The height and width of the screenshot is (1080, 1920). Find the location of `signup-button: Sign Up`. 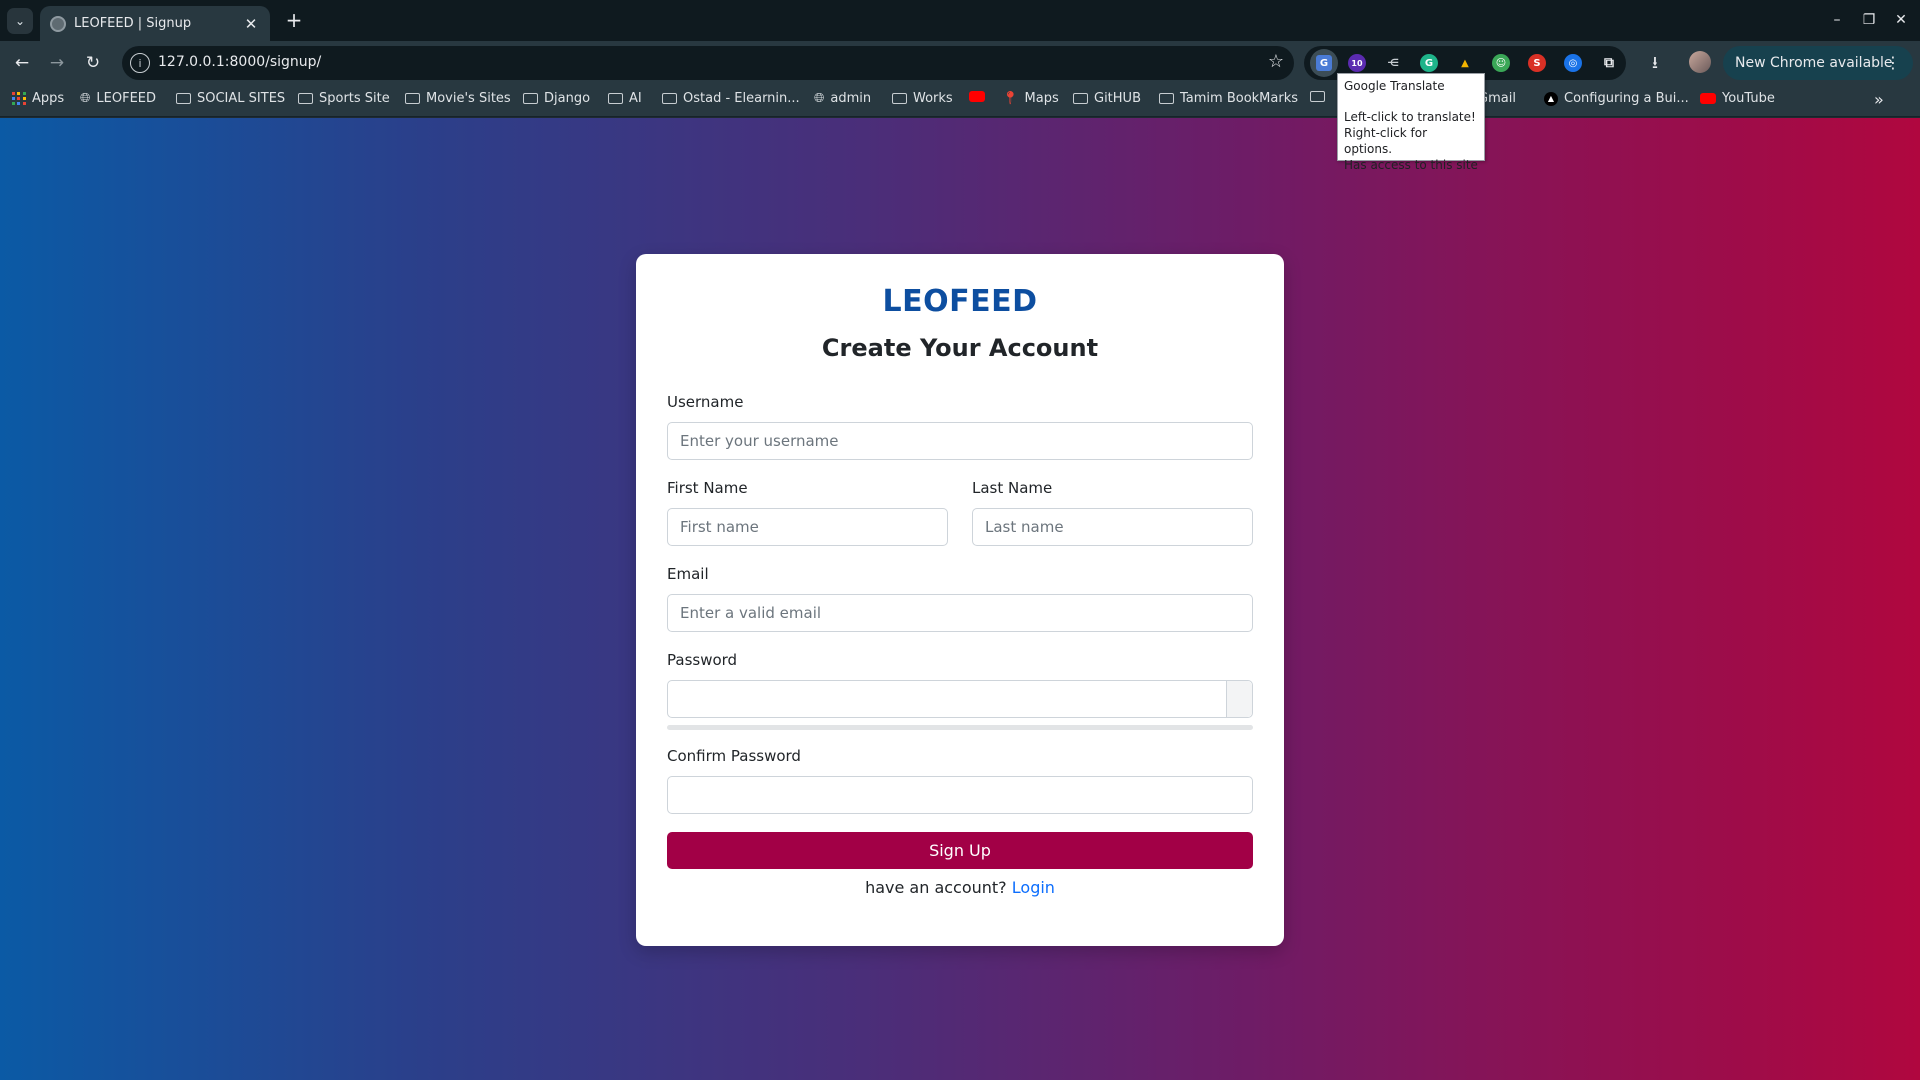

signup-button: Sign Up is located at coordinates (960, 850).